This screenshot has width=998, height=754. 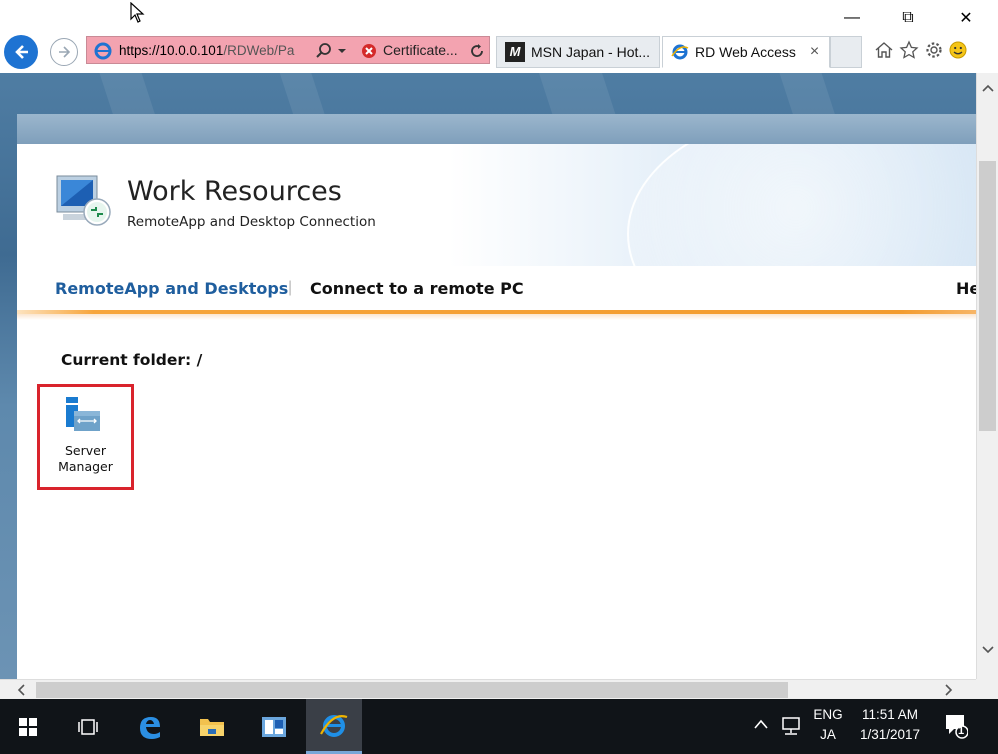 What do you see at coordinates (324, 51) in the screenshot?
I see `search-icon` at bounding box center [324, 51].